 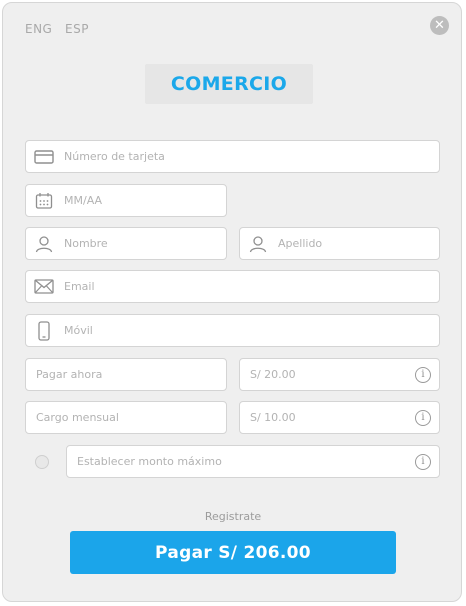 What do you see at coordinates (38, 29) in the screenshot?
I see `language-eng: ENG` at bounding box center [38, 29].